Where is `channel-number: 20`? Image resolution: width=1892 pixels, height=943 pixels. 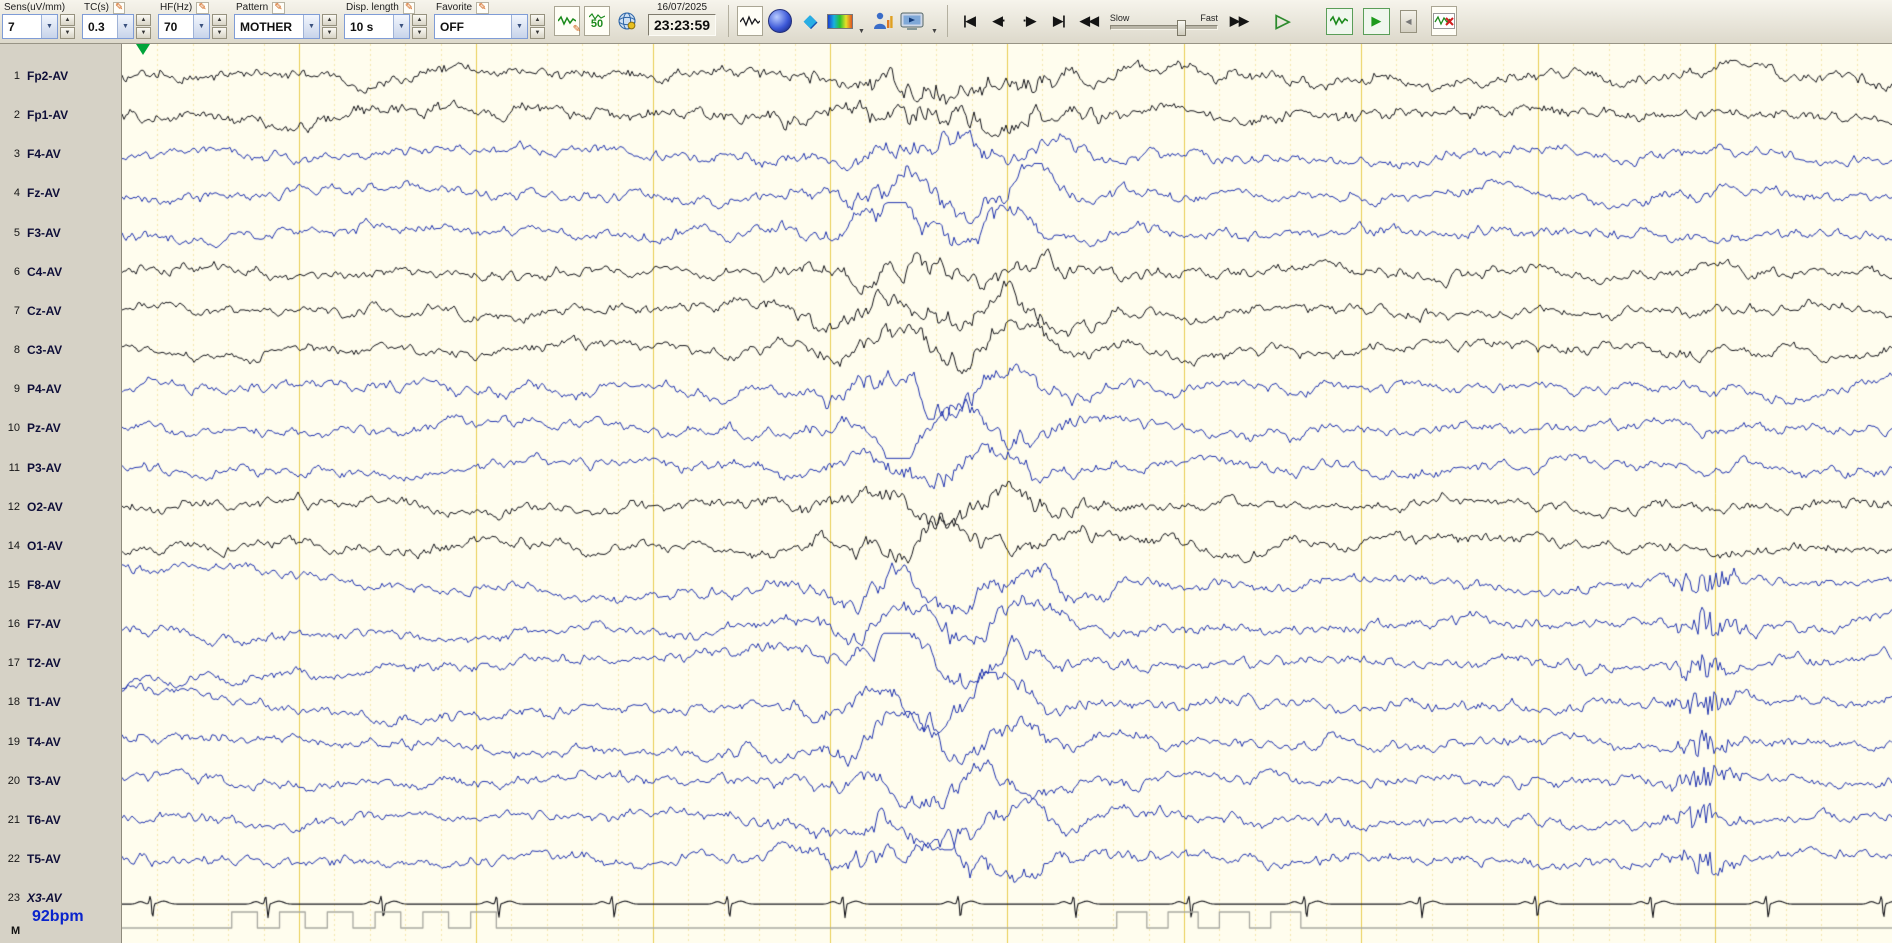
channel-number: 20 is located at coordinates (13, 780).